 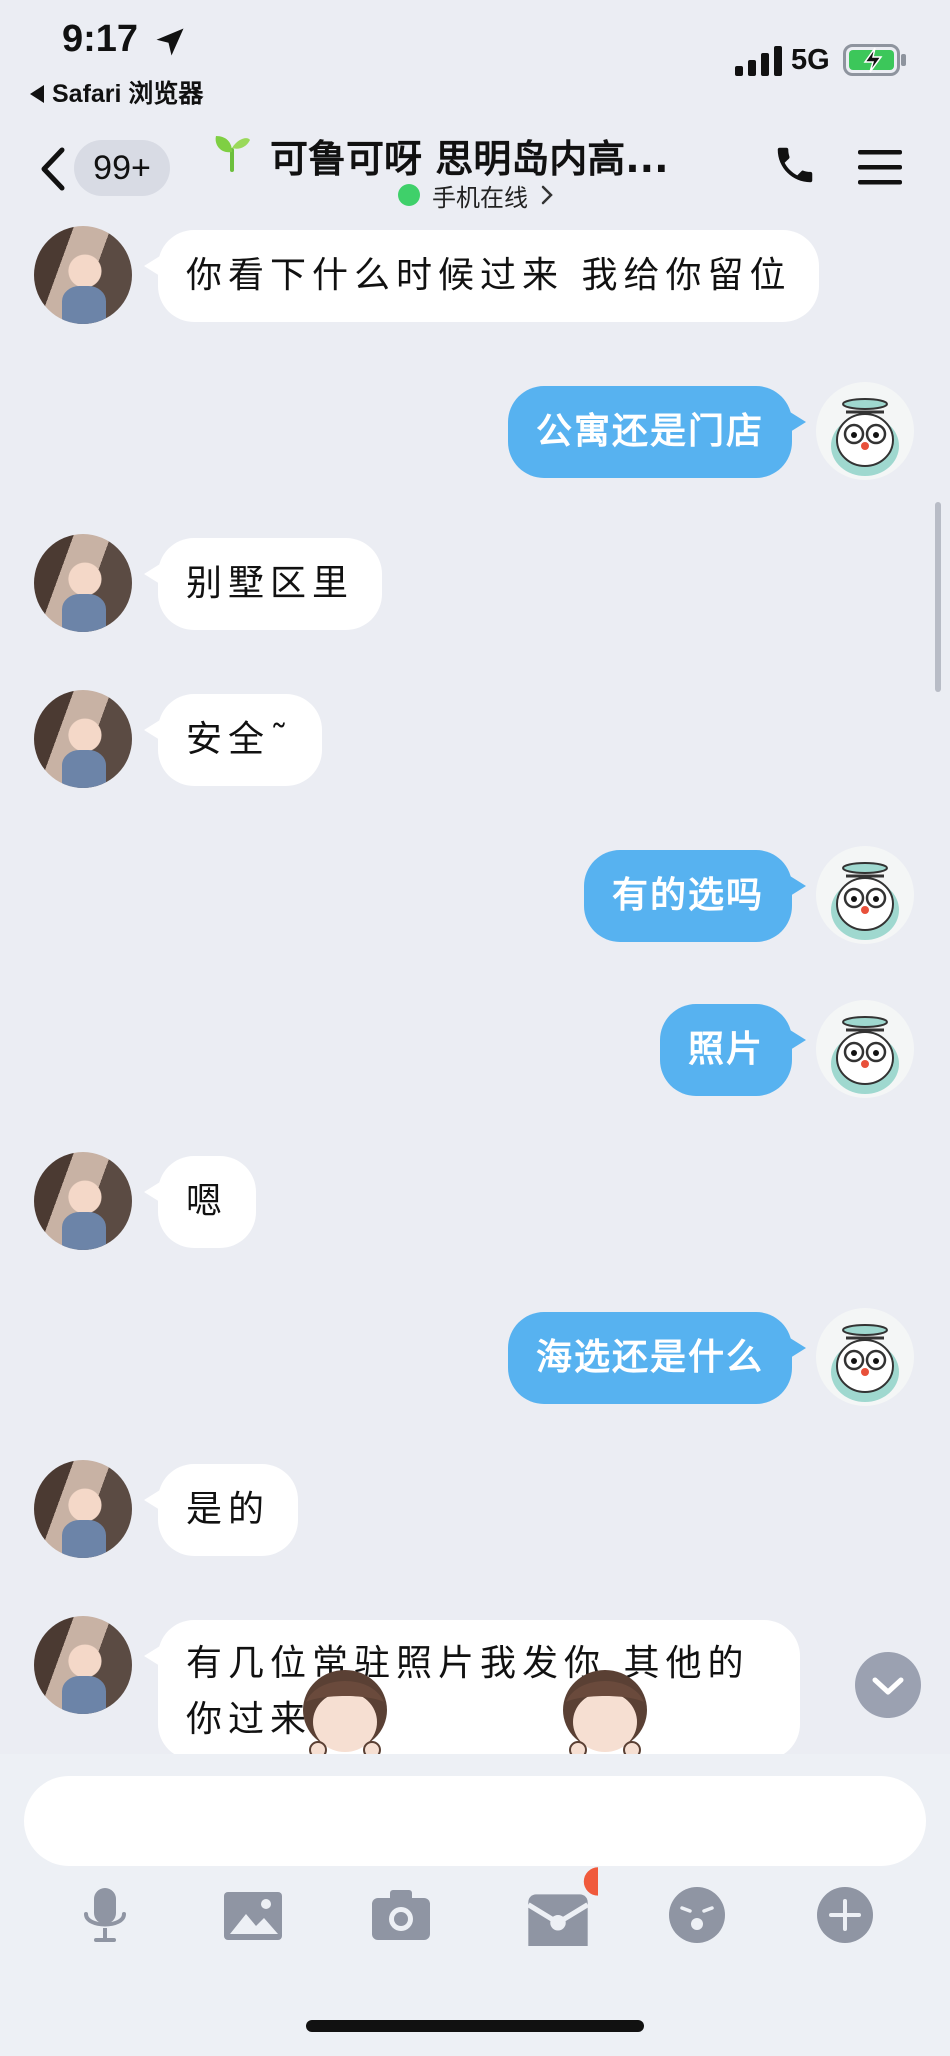 I want to click on incoming-message-bubble: 是的, so click(x=221, y=1510).